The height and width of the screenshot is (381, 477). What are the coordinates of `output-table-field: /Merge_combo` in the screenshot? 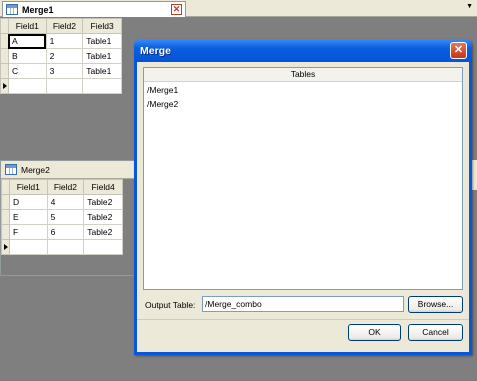 It's located at (303, 304).